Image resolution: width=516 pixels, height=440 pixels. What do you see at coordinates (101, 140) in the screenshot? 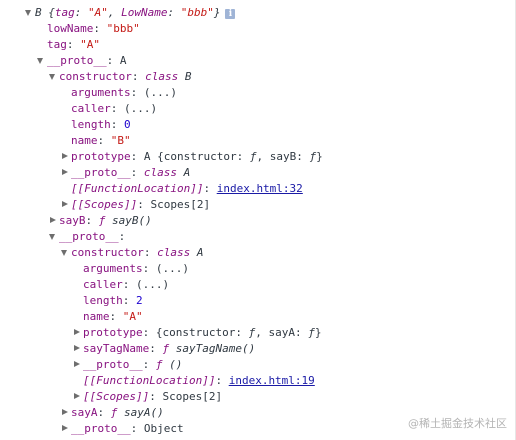
I see `prop-name: name: "B"` at bounding box center [101, 140].